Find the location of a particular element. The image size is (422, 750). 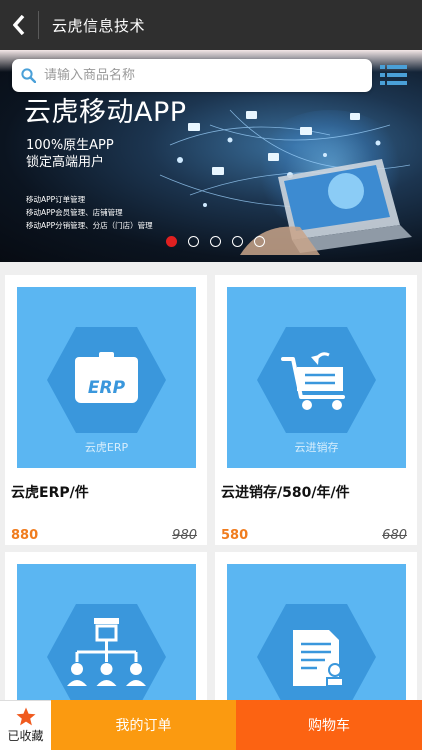

bottom-action-bar: 已收藏 我的订单 购物车 is located at coordinates (211, 725).